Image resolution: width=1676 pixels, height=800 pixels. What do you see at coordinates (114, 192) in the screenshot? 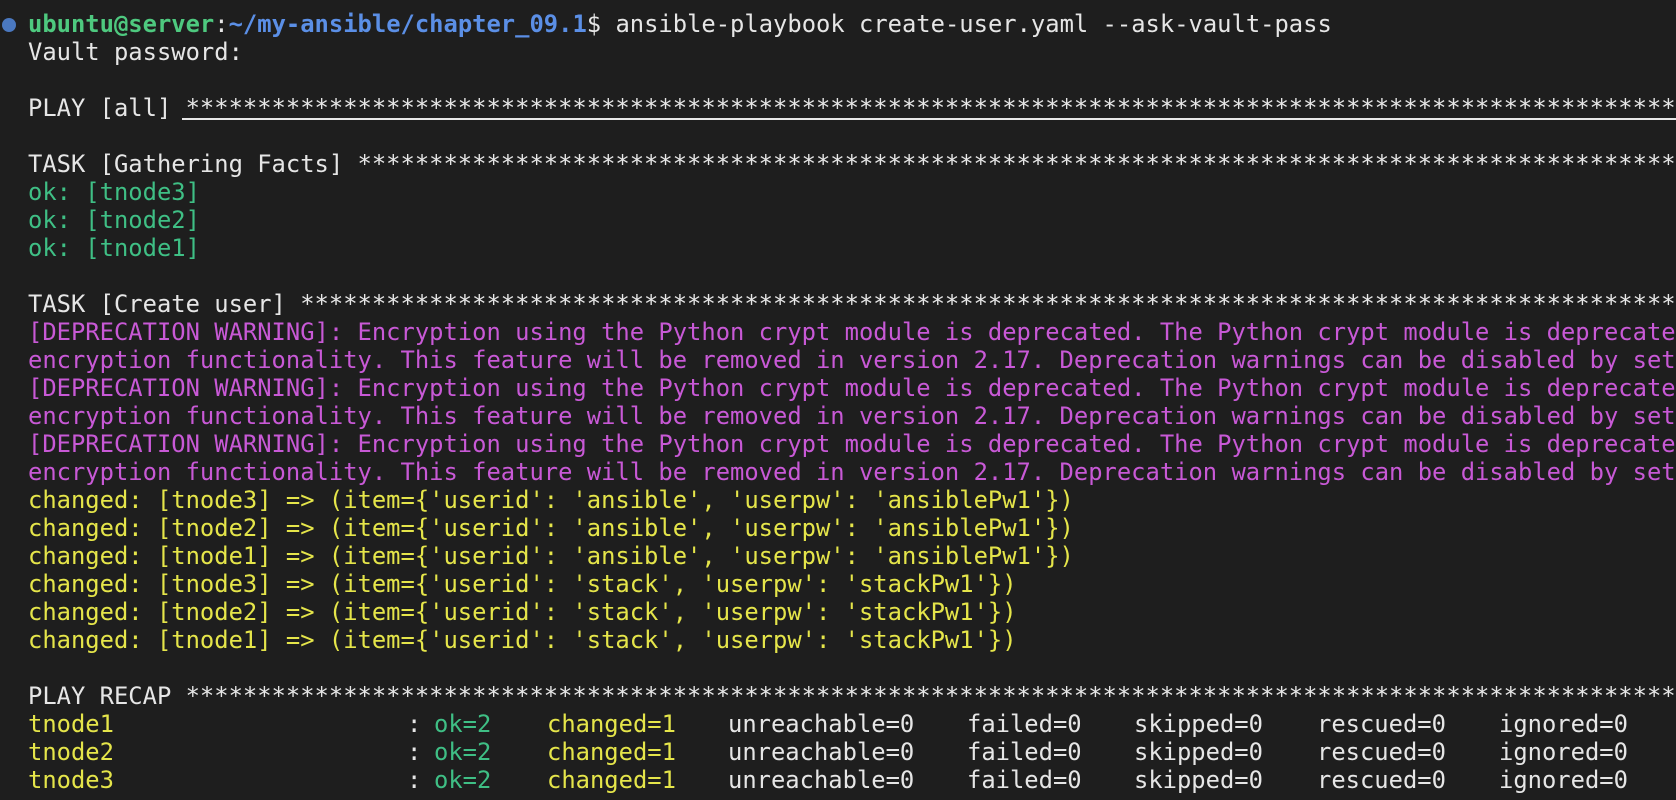
I see `gather-result-line: ok: [tnode3]` at bounding box center [114, 192].